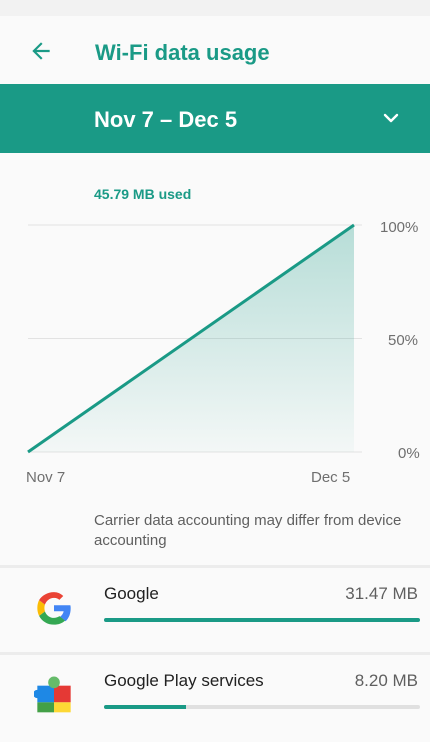 The height and width of the screenshot is (742, 430). What do you see at coordinates (331, 477) in the screenshot?
I see `x-tick-label: Dec 5` at bounding box center [331, 477].